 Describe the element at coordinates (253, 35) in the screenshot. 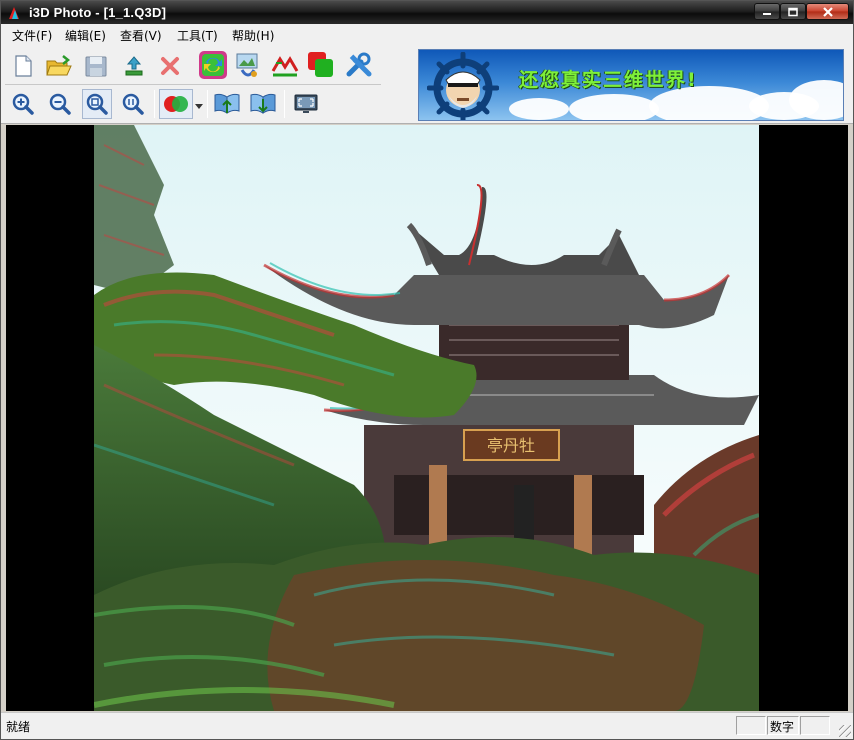

I see `menu-help: 帮助(H)` at that location.